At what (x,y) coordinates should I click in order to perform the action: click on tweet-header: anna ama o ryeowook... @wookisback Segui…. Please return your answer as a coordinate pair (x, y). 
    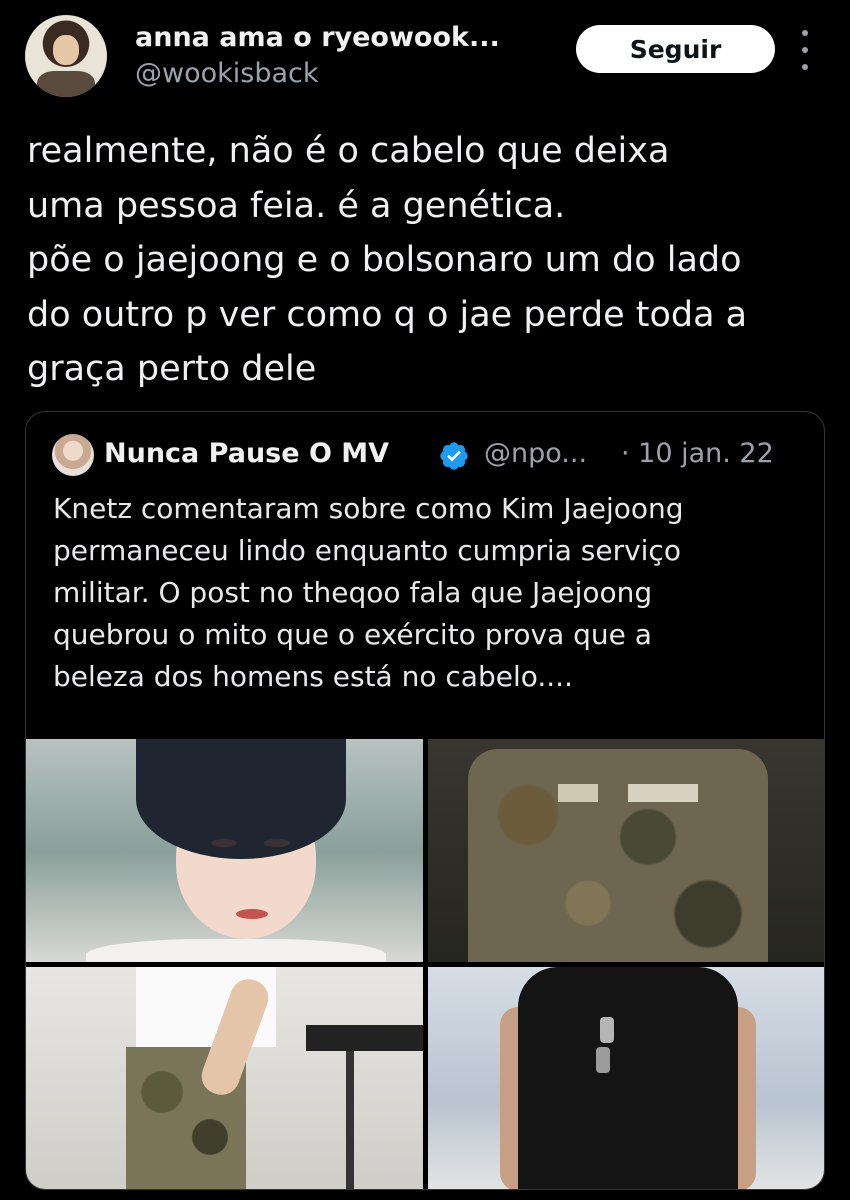
    Looking at the image, I should click on (425, 60).